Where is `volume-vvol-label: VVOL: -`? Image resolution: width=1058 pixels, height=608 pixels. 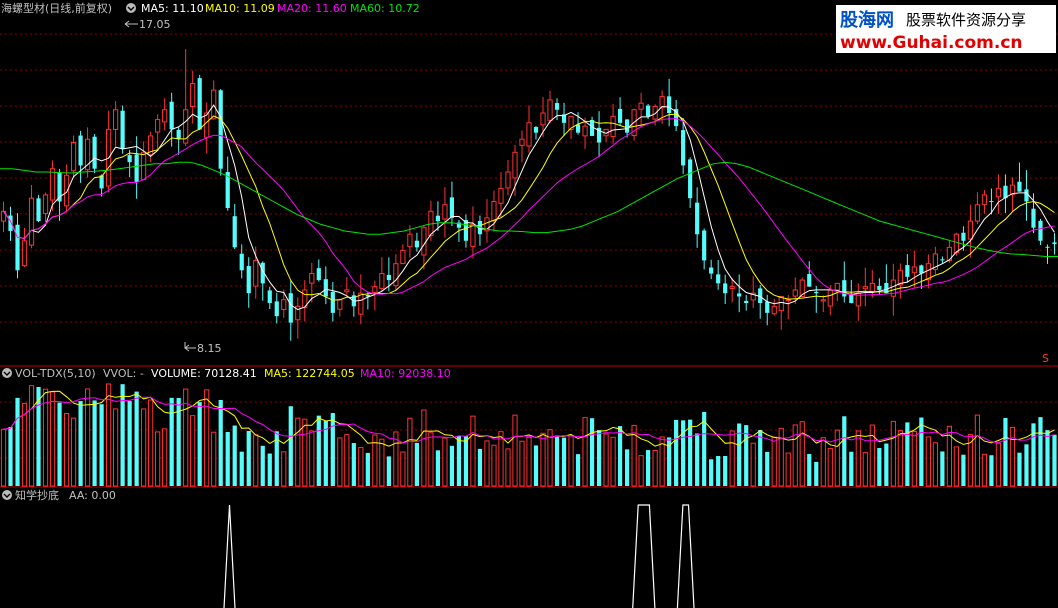 volume-vvol-label: VVOL: - is located at coordinates (123, 373).